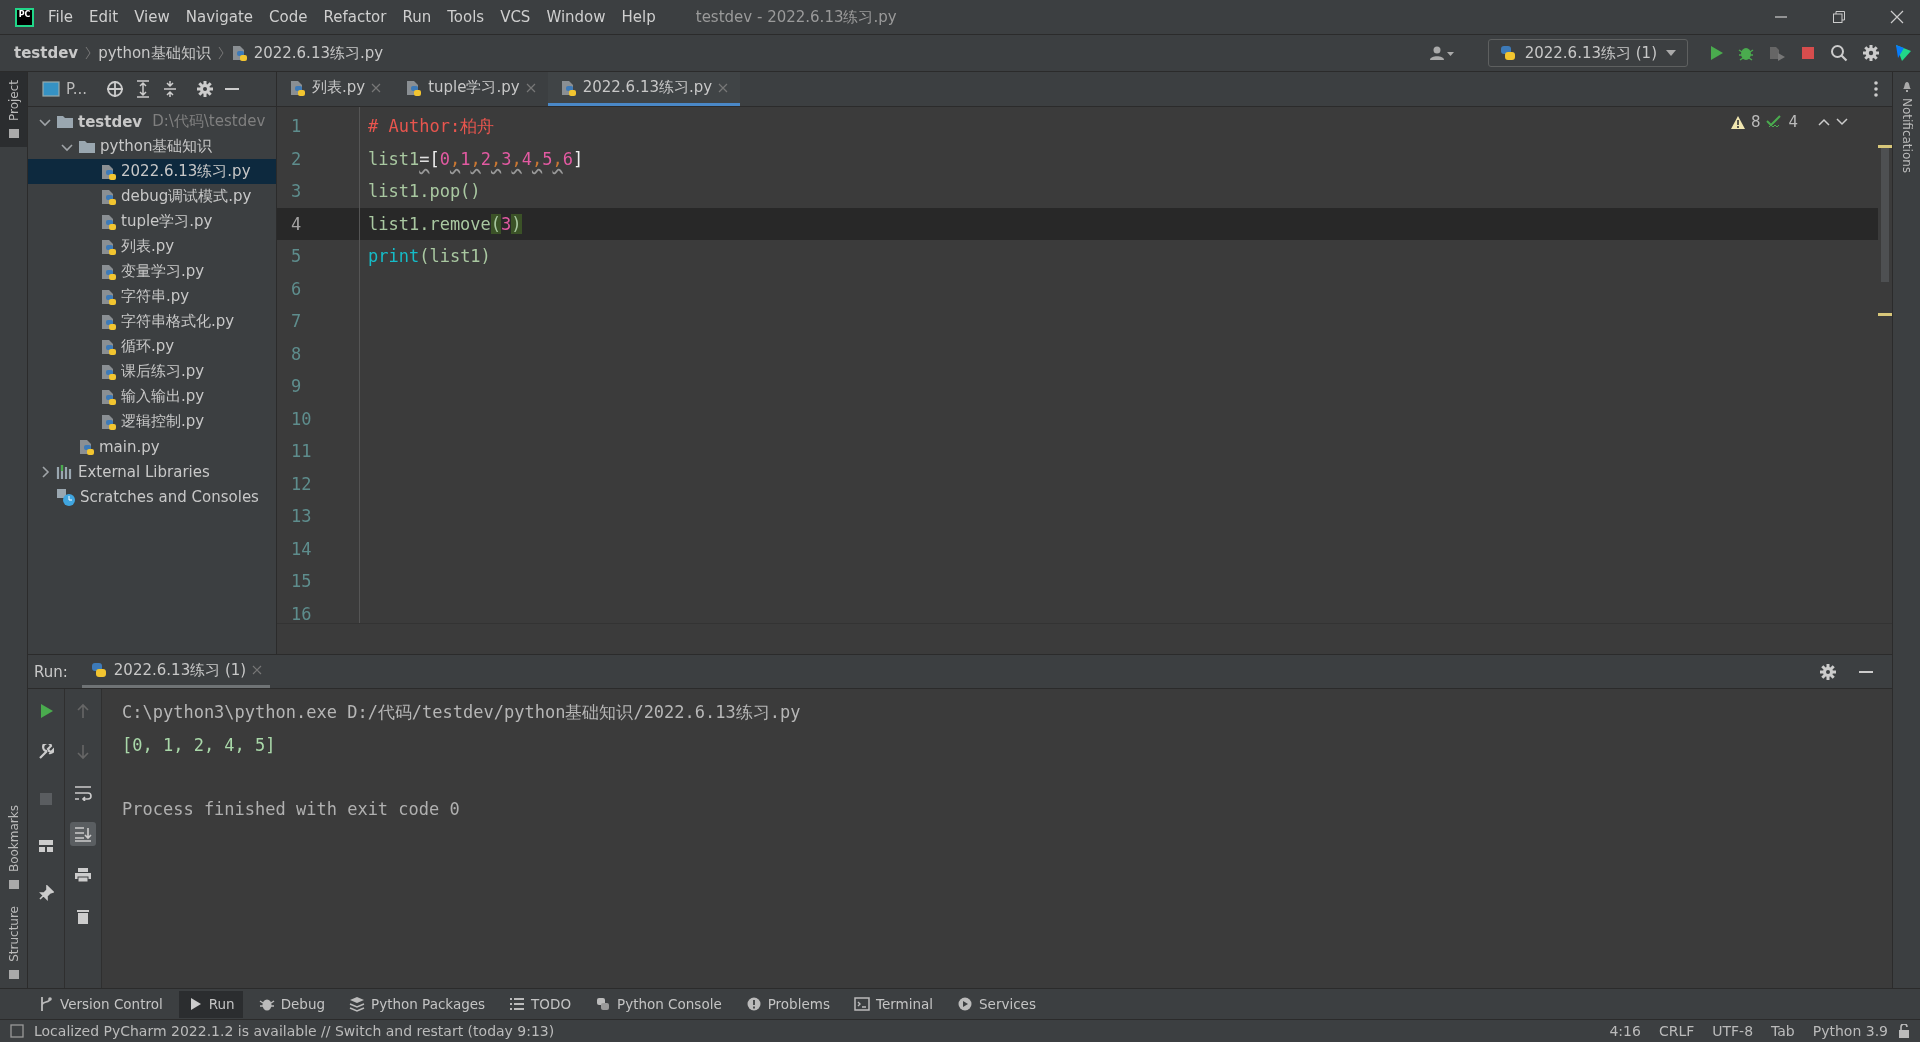  Describe the element at coordinates (355, 17) in the screenshot. I see `menu-item: Refactor` at that location.